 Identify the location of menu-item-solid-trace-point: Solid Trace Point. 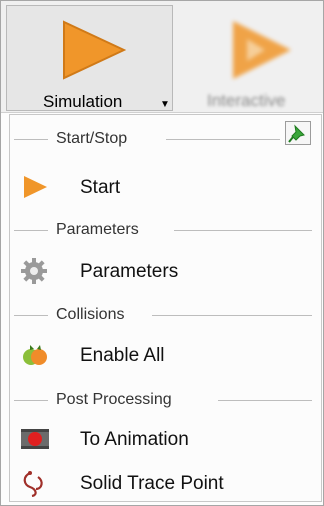
(164, 483).